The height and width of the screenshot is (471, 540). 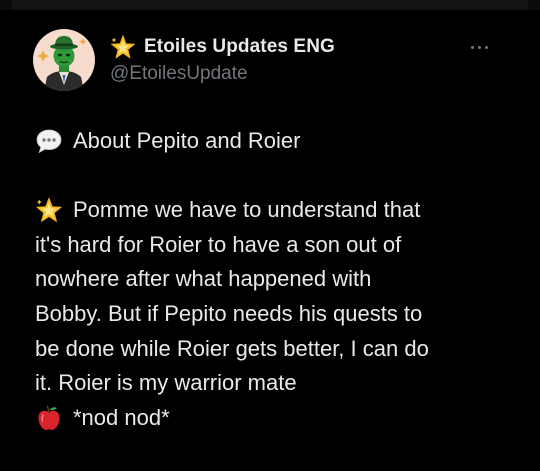 I want to click on tweet-text-line: it. Roier is my warrior mate, so click(x=166, y=383).